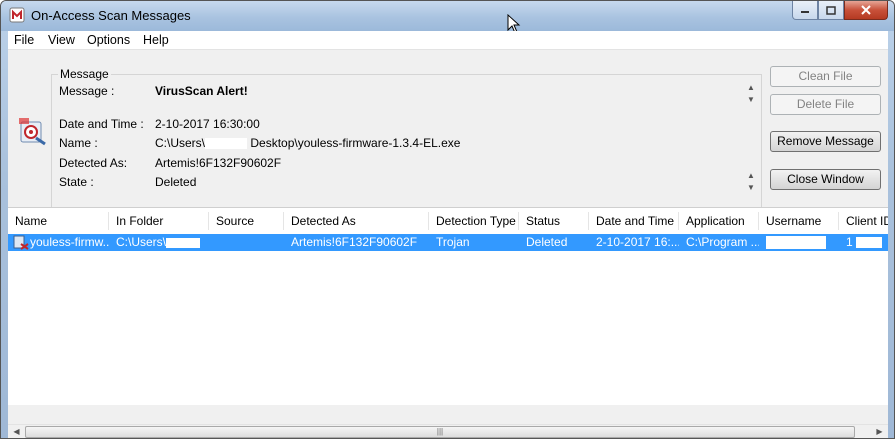 This screenshot has height=439, width=895. Describe the element at coordinates (61, 40) in the screenshot. I see `menu-view: View` at that location.